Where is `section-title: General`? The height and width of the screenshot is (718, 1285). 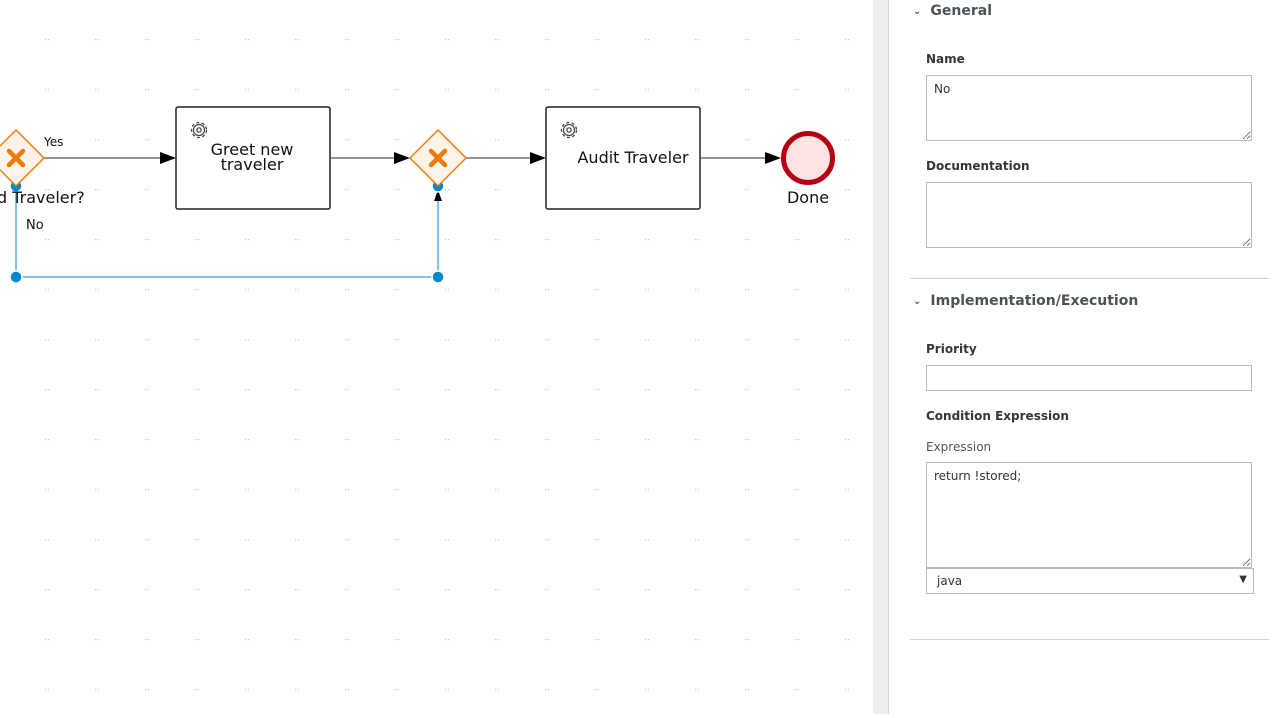 section-title: General is located at coordinates (961, 11).